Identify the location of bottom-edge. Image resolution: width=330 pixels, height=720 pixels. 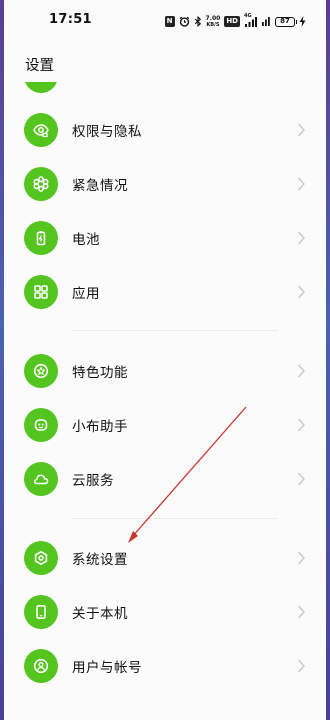
(165, 716).